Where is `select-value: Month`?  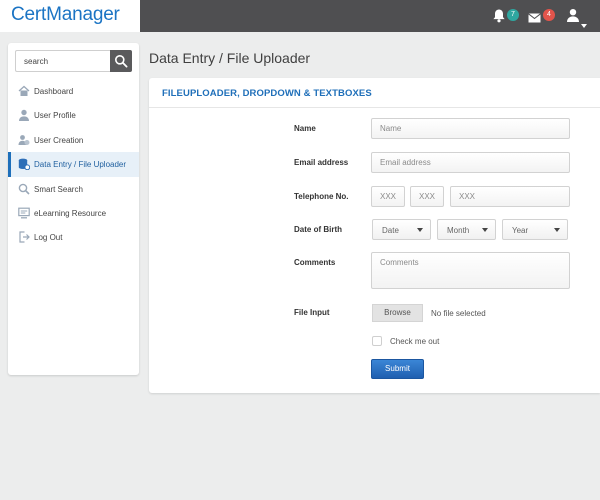
select-value: Month is located at coordinates (458, 230).